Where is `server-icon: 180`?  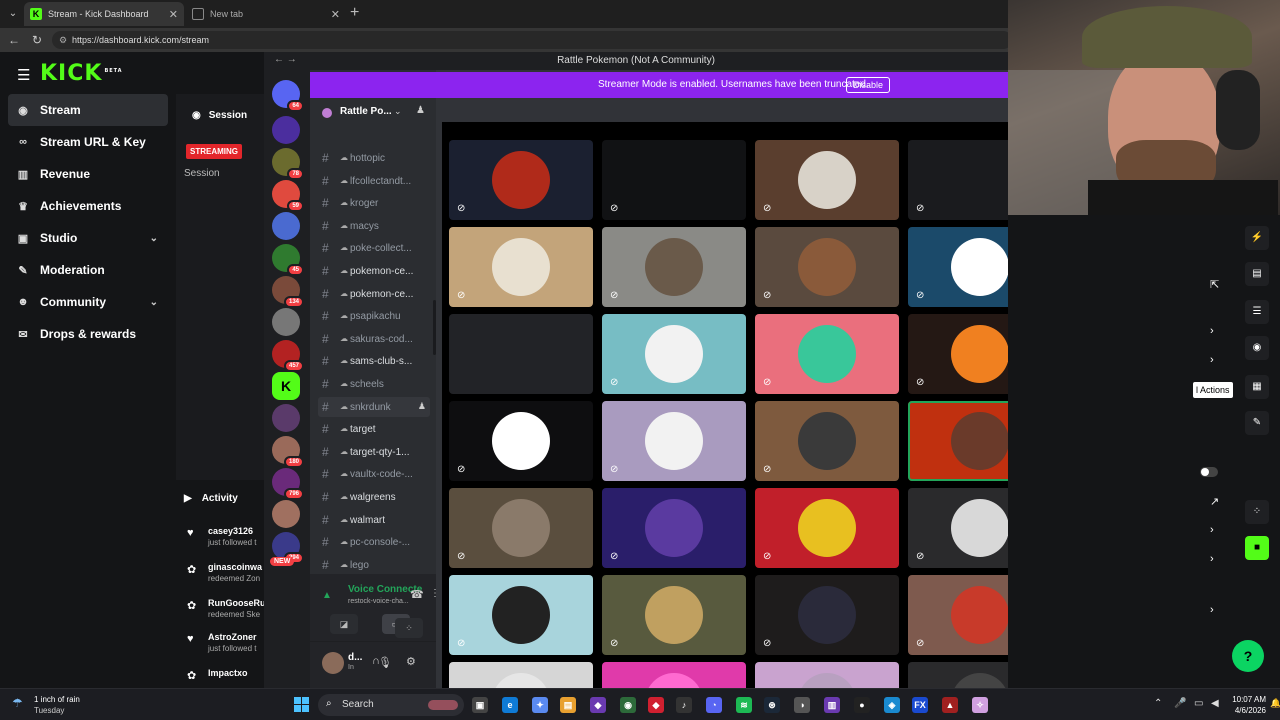 server-icon: 180 is located at coordinates (288, 452).